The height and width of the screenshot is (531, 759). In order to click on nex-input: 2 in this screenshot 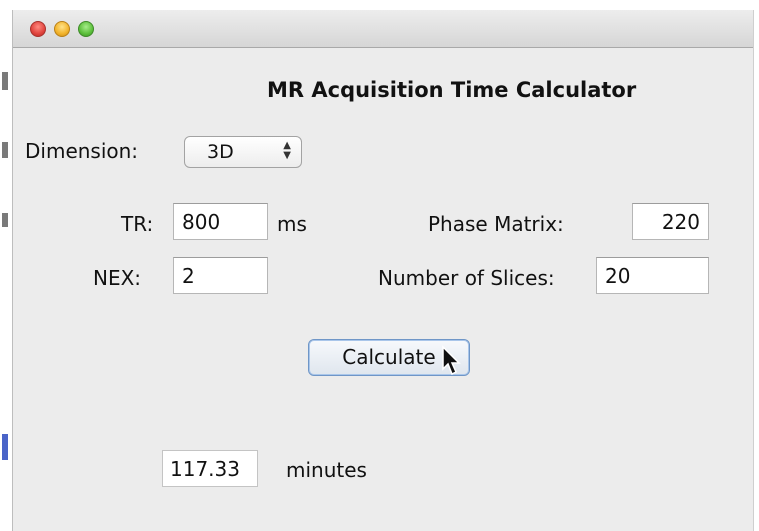, I will do `click(220, 275)`.